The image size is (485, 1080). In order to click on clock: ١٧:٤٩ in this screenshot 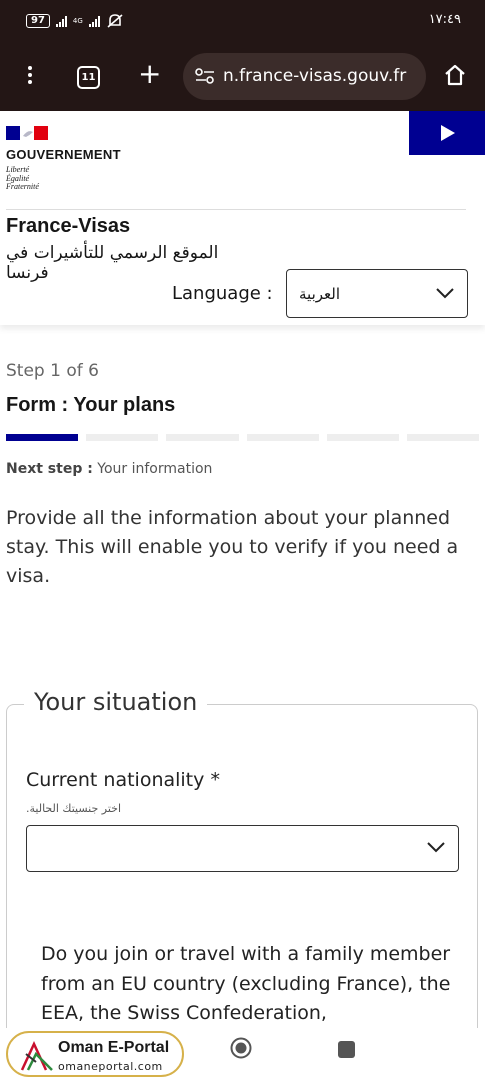, I will do `click(444, 19)`.